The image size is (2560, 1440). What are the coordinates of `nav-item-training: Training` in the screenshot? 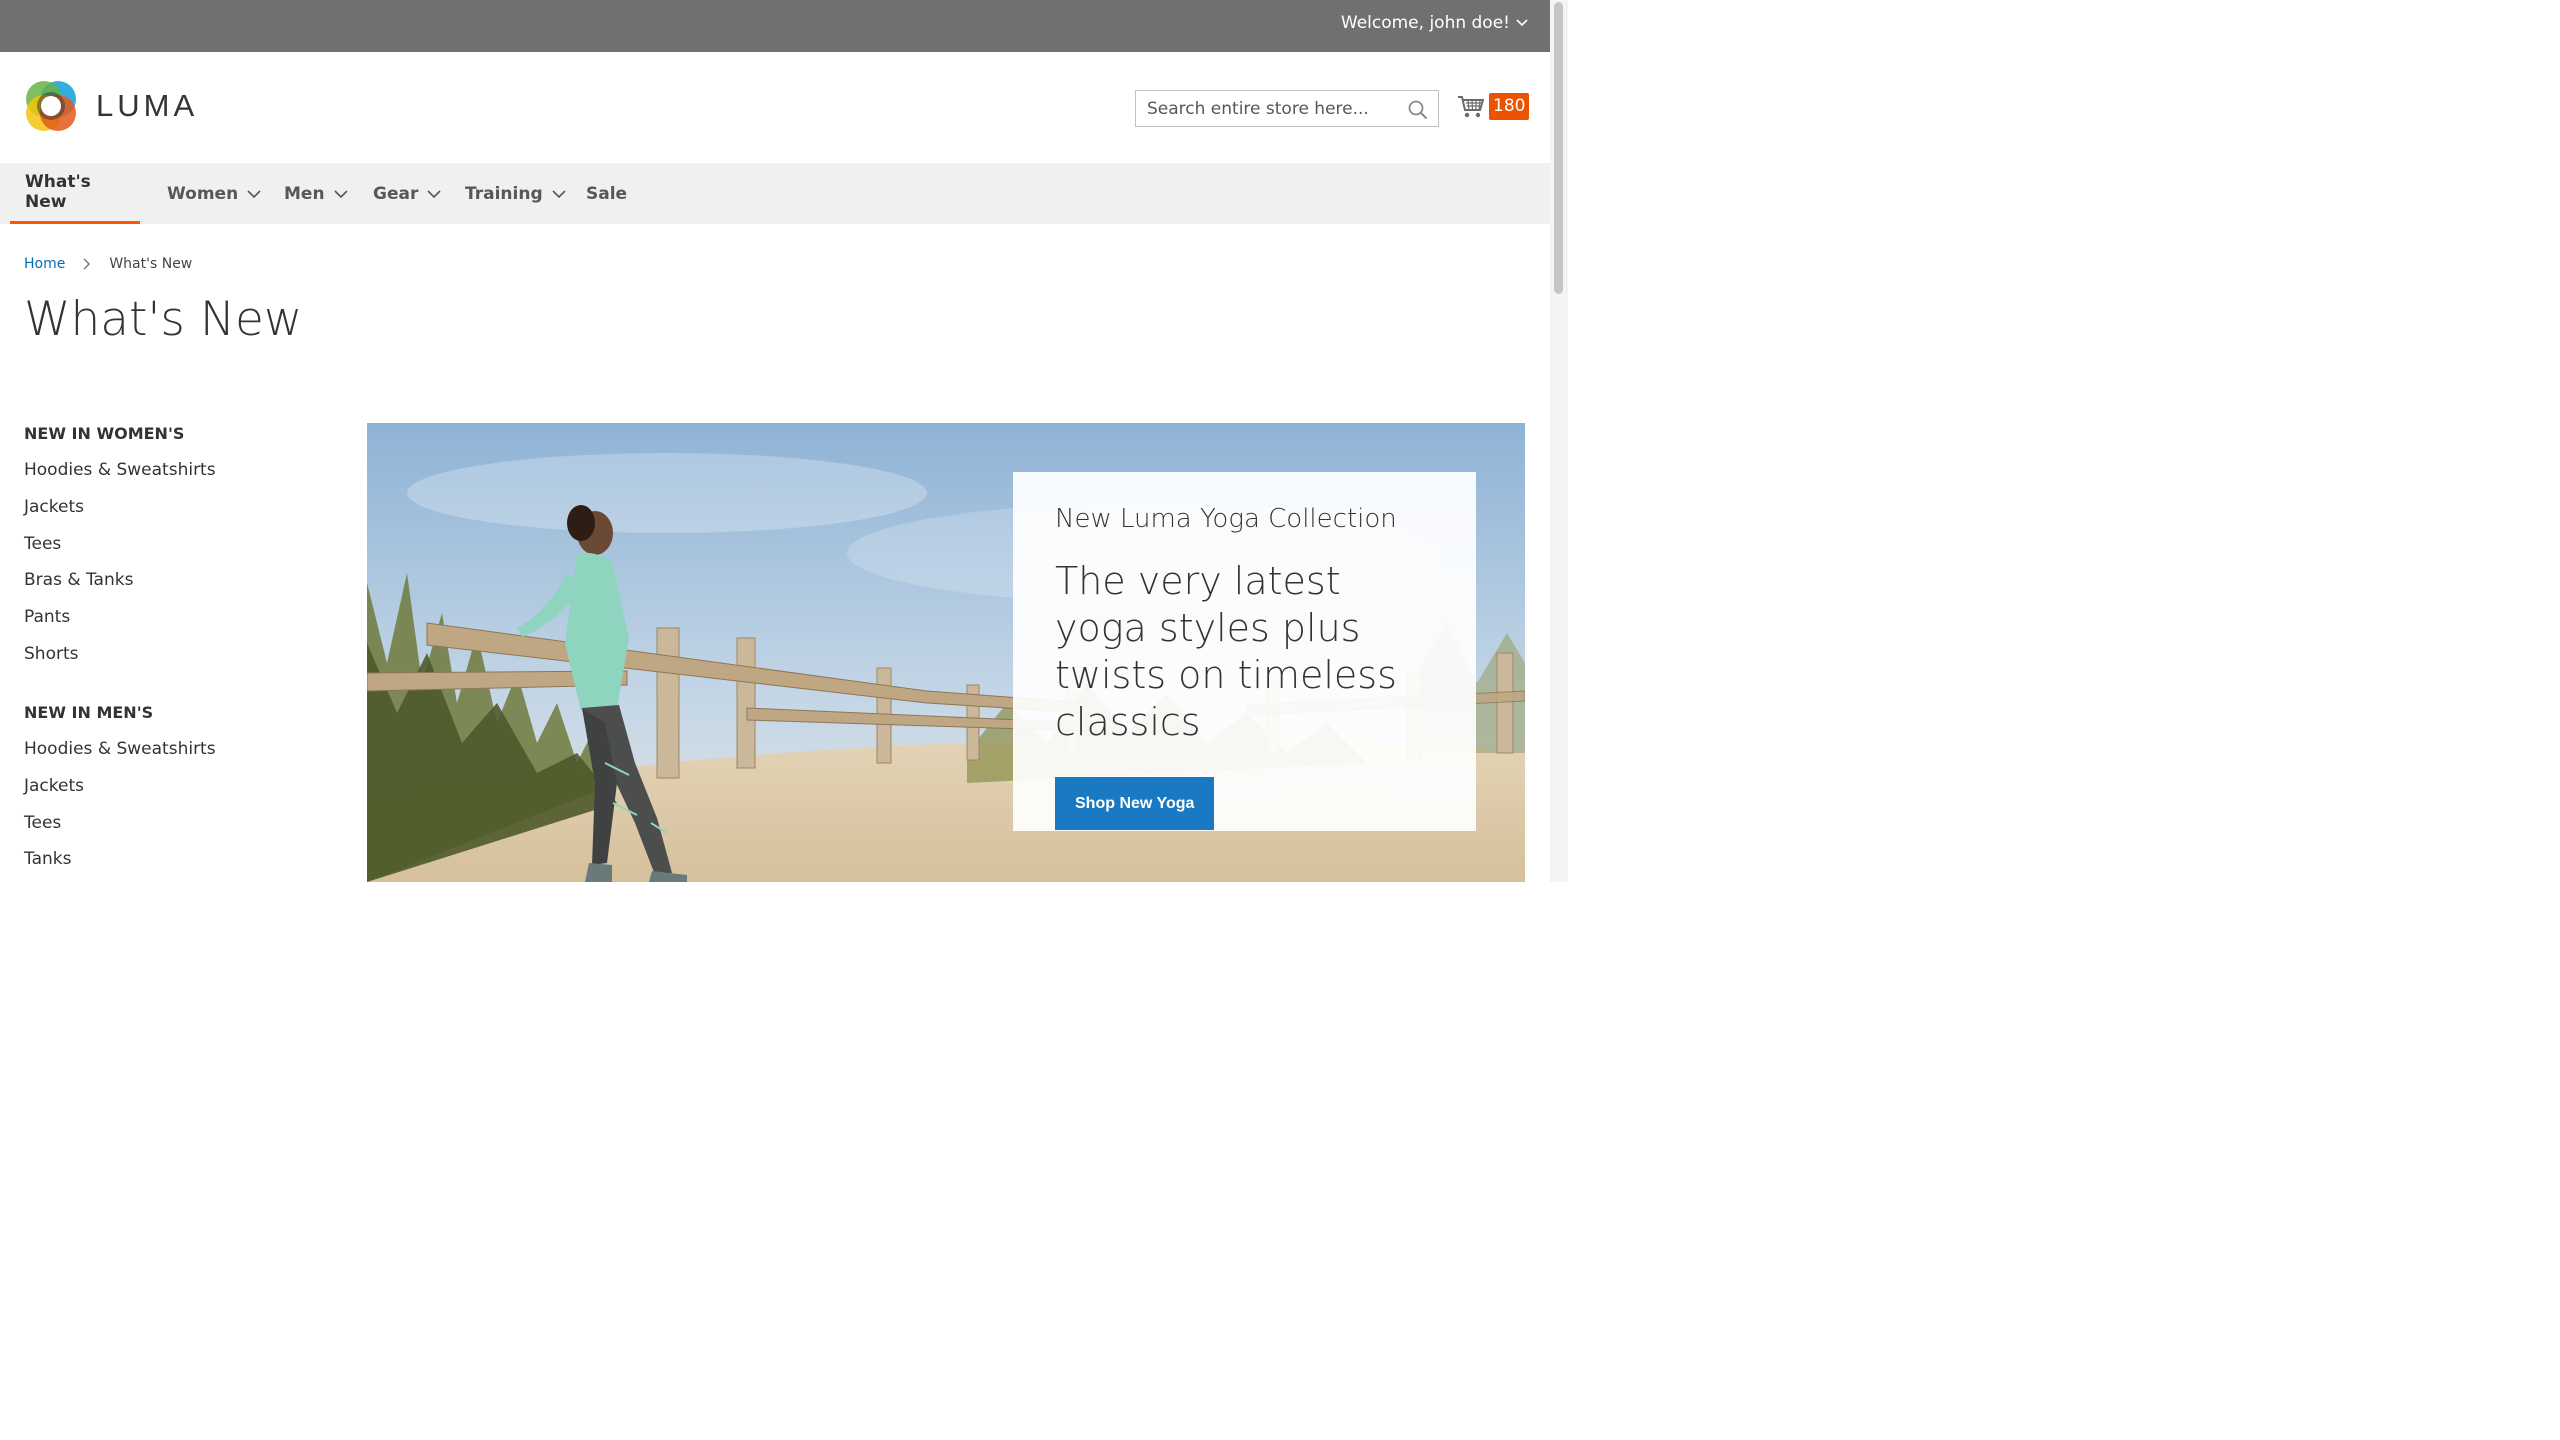 It's located at (515, 193).